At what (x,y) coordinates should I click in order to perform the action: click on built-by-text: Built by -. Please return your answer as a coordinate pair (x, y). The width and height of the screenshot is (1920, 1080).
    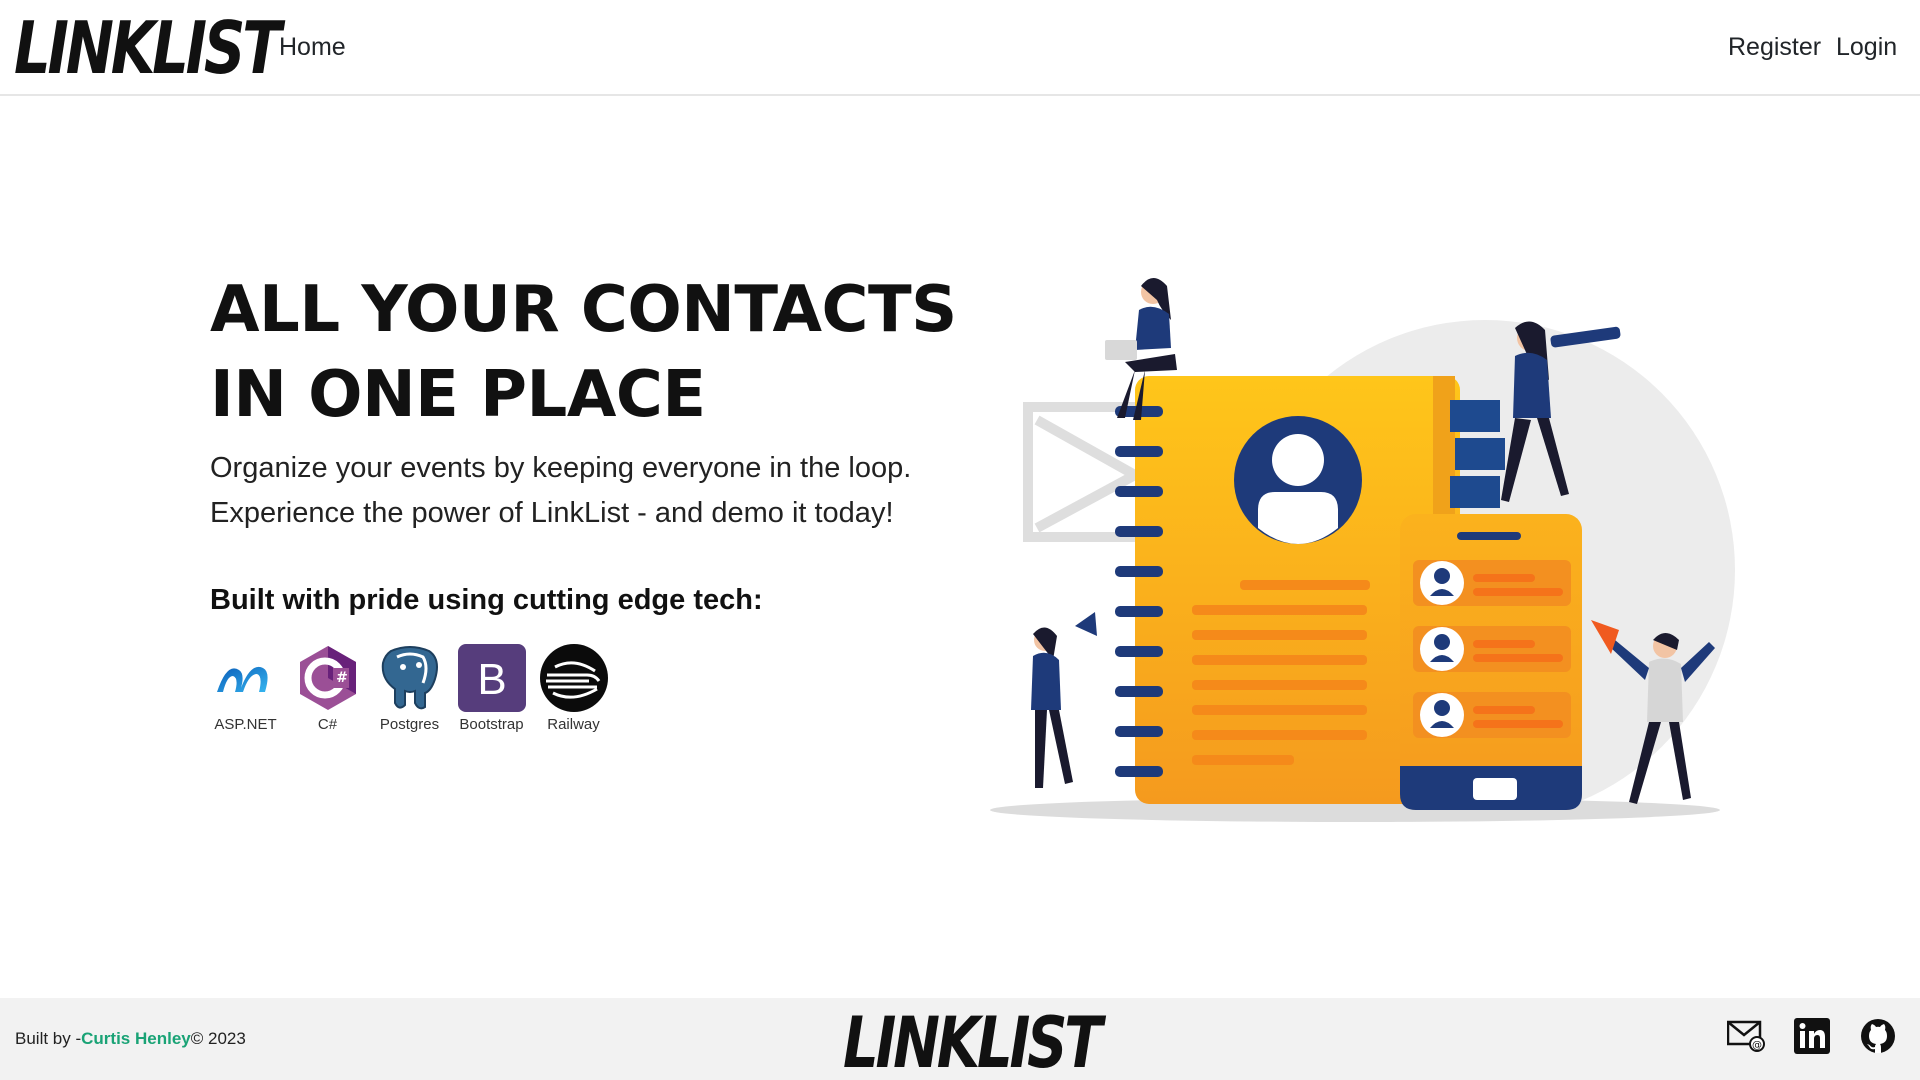
    Looking at the image, I should click on (48, 1038).